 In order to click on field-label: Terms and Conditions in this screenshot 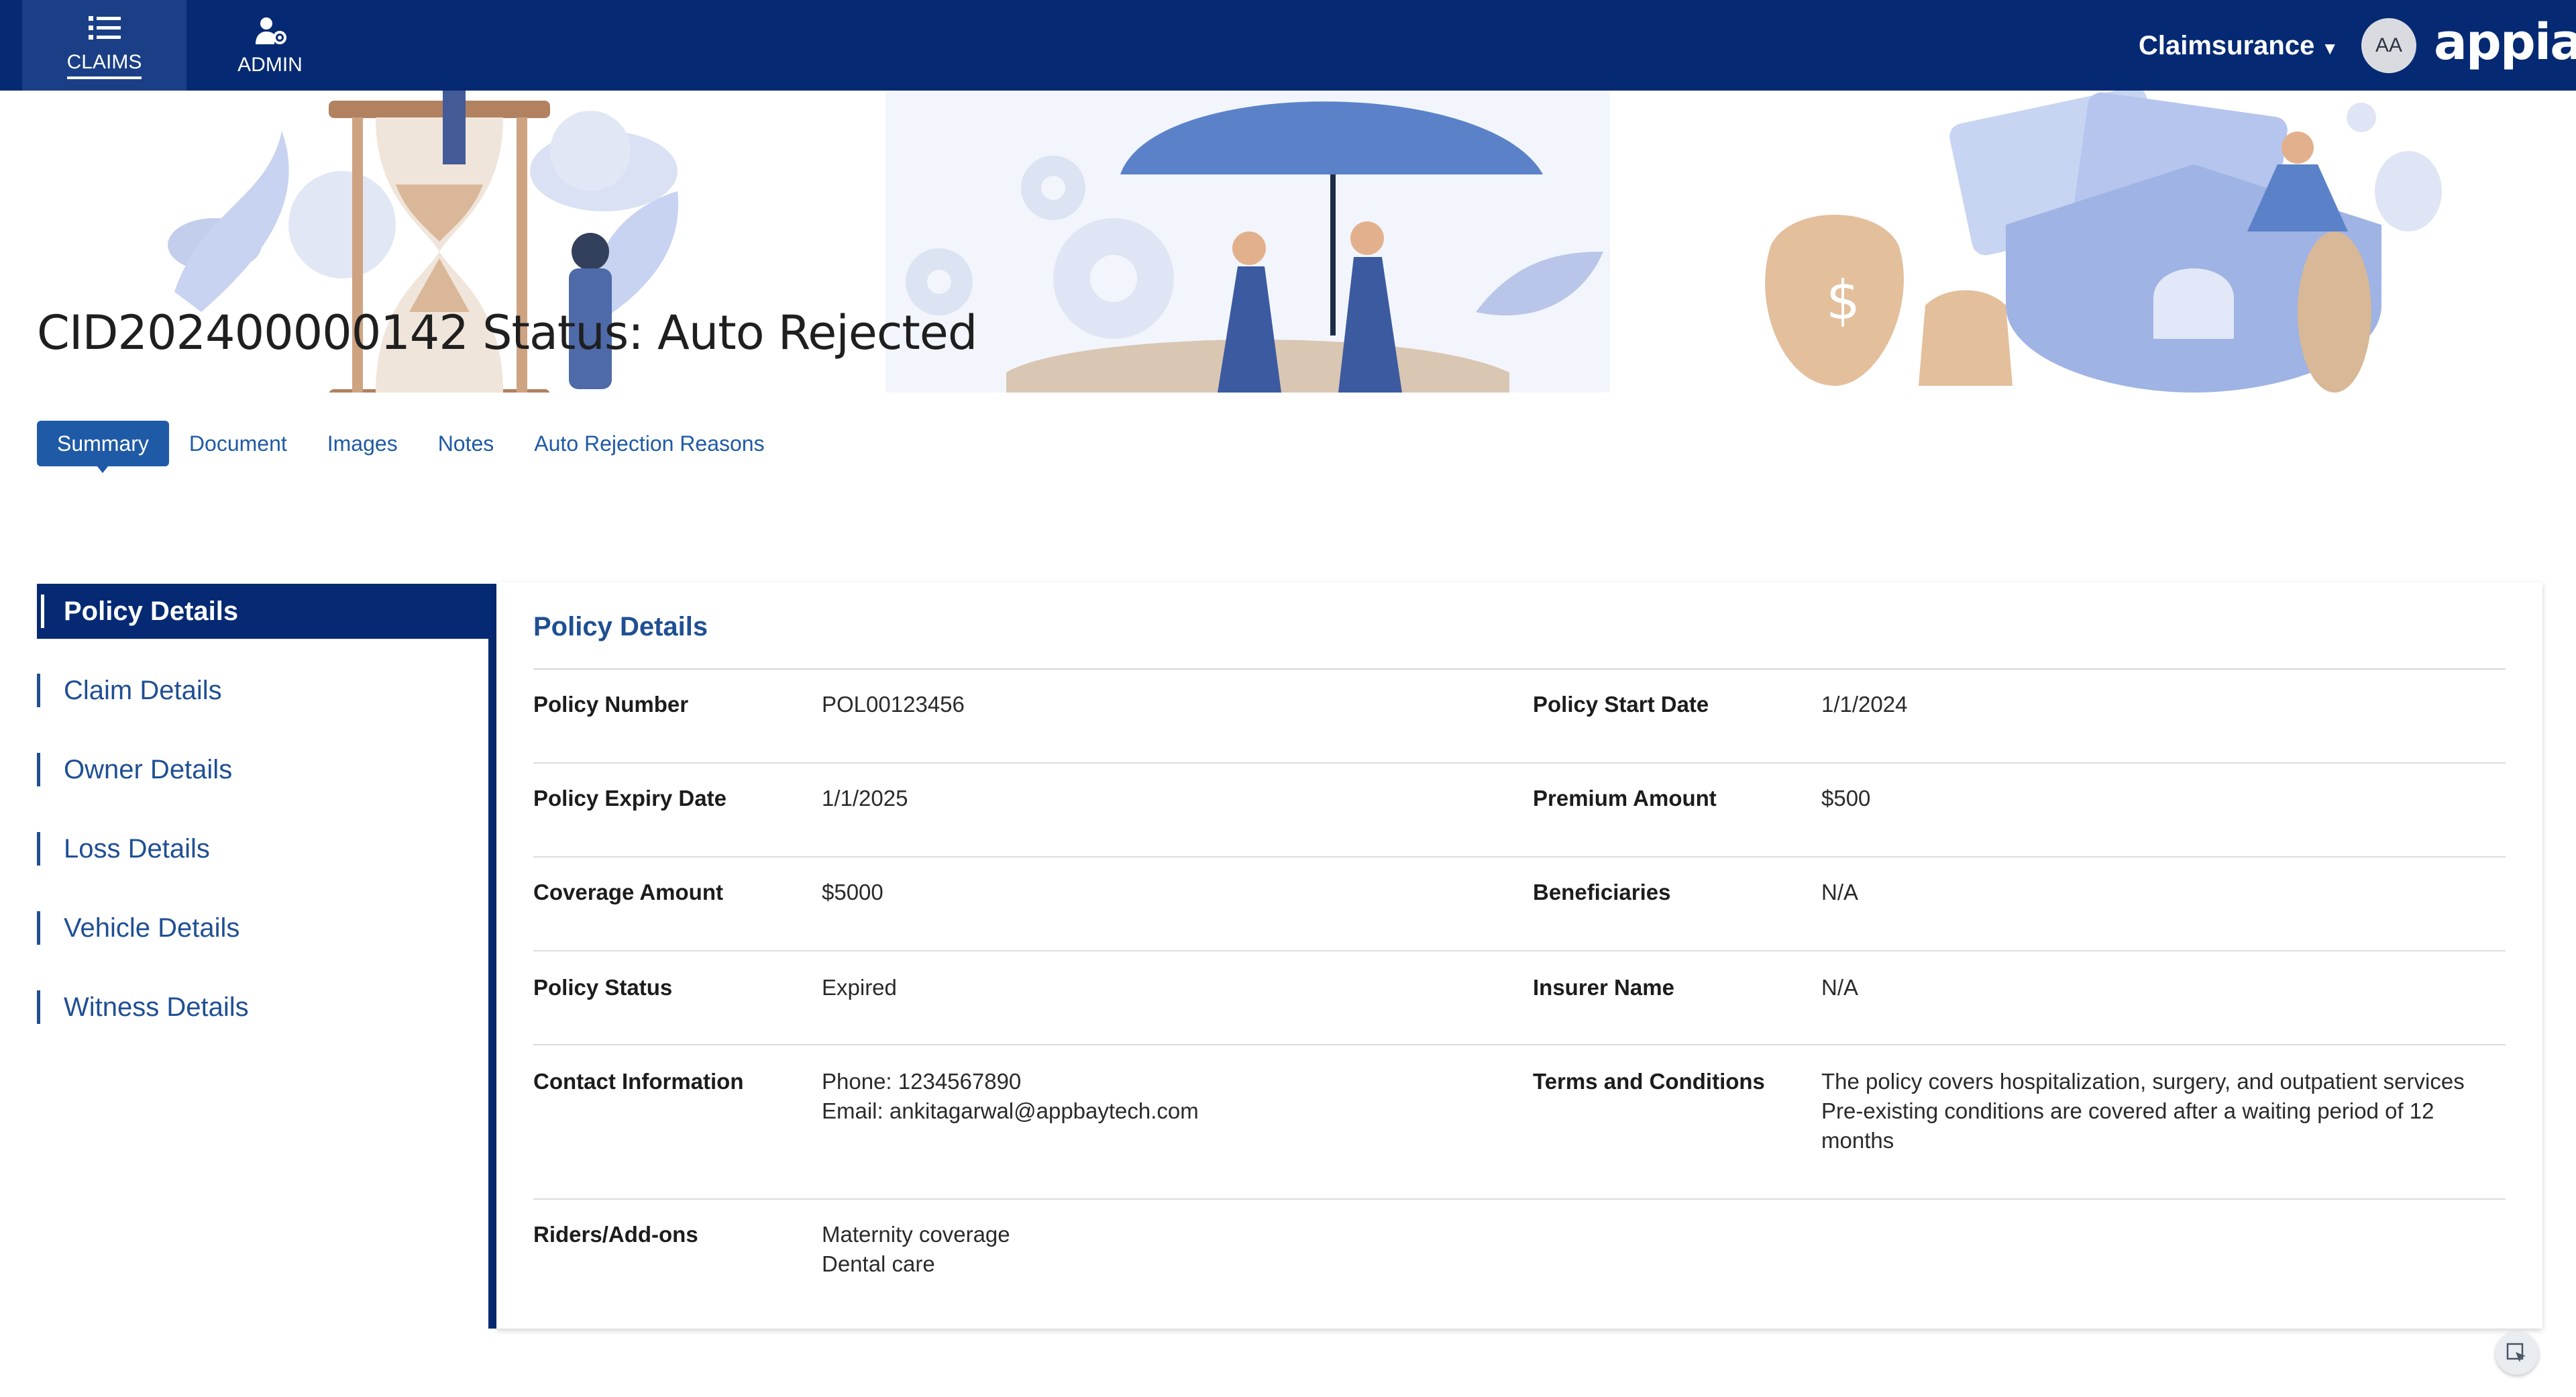, I will do `click(1649, 1082)`.